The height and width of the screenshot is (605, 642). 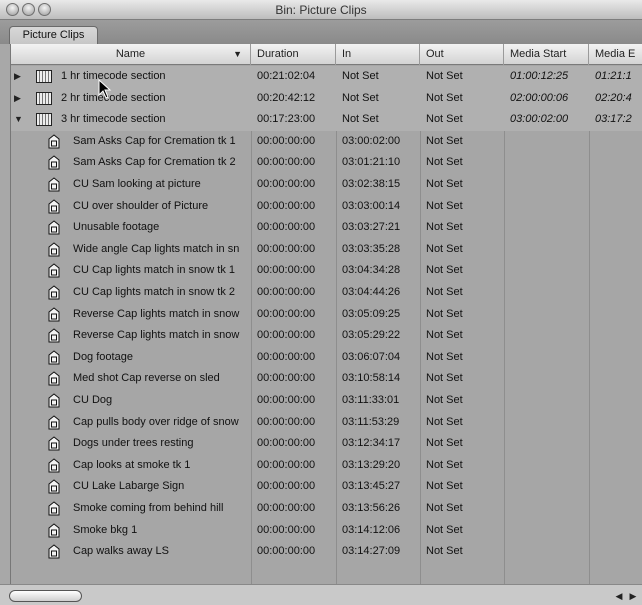 What do you see at coordinates (371, 140) in the screenshot?
I see `cell-in: 03:00:02:00` at bounding box center [371, 140].